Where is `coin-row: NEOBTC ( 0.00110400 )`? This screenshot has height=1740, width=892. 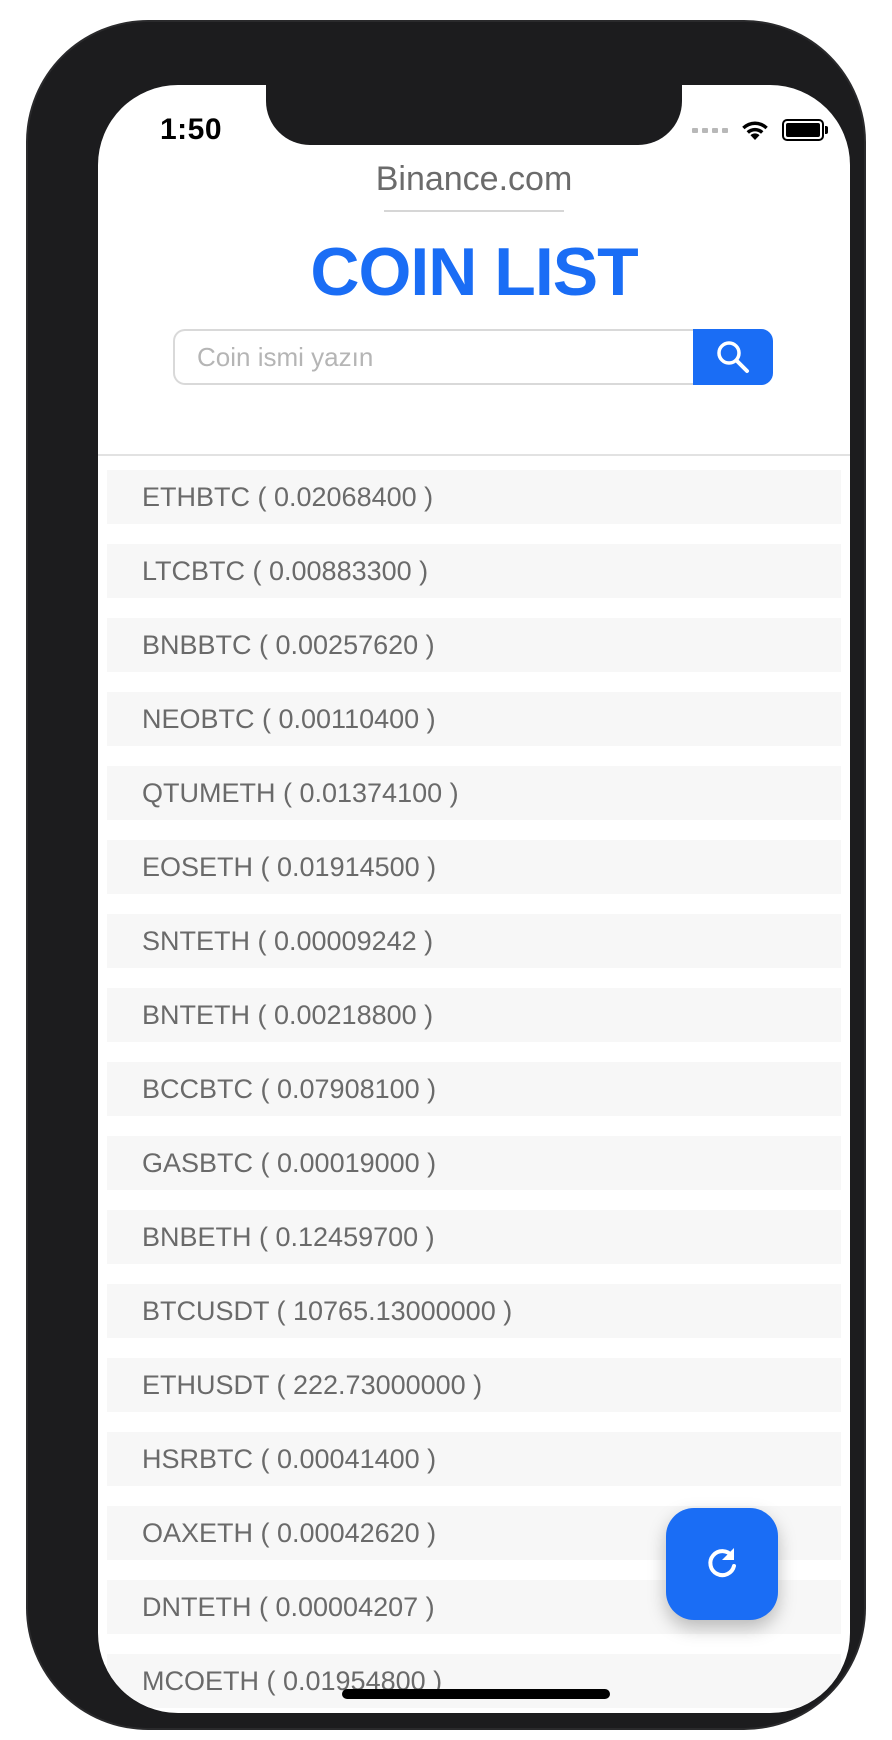
coin-row: NEOBTC ( 0.00110400 ) is located at coordinates (474, 719).